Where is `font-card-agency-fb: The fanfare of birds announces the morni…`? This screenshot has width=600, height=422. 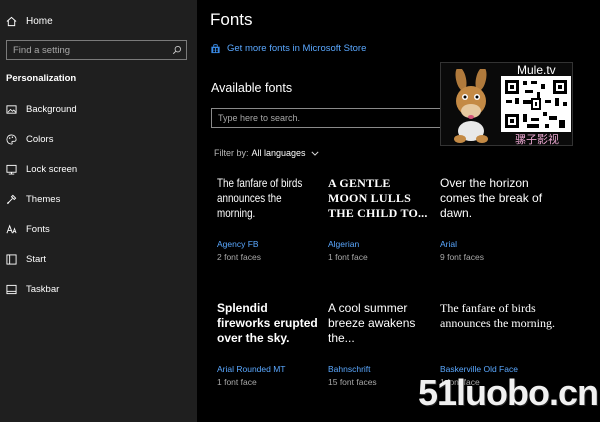 font-card-agency-fb: The fanfare of birds announces the morni… is located at coordinates (269, 219).